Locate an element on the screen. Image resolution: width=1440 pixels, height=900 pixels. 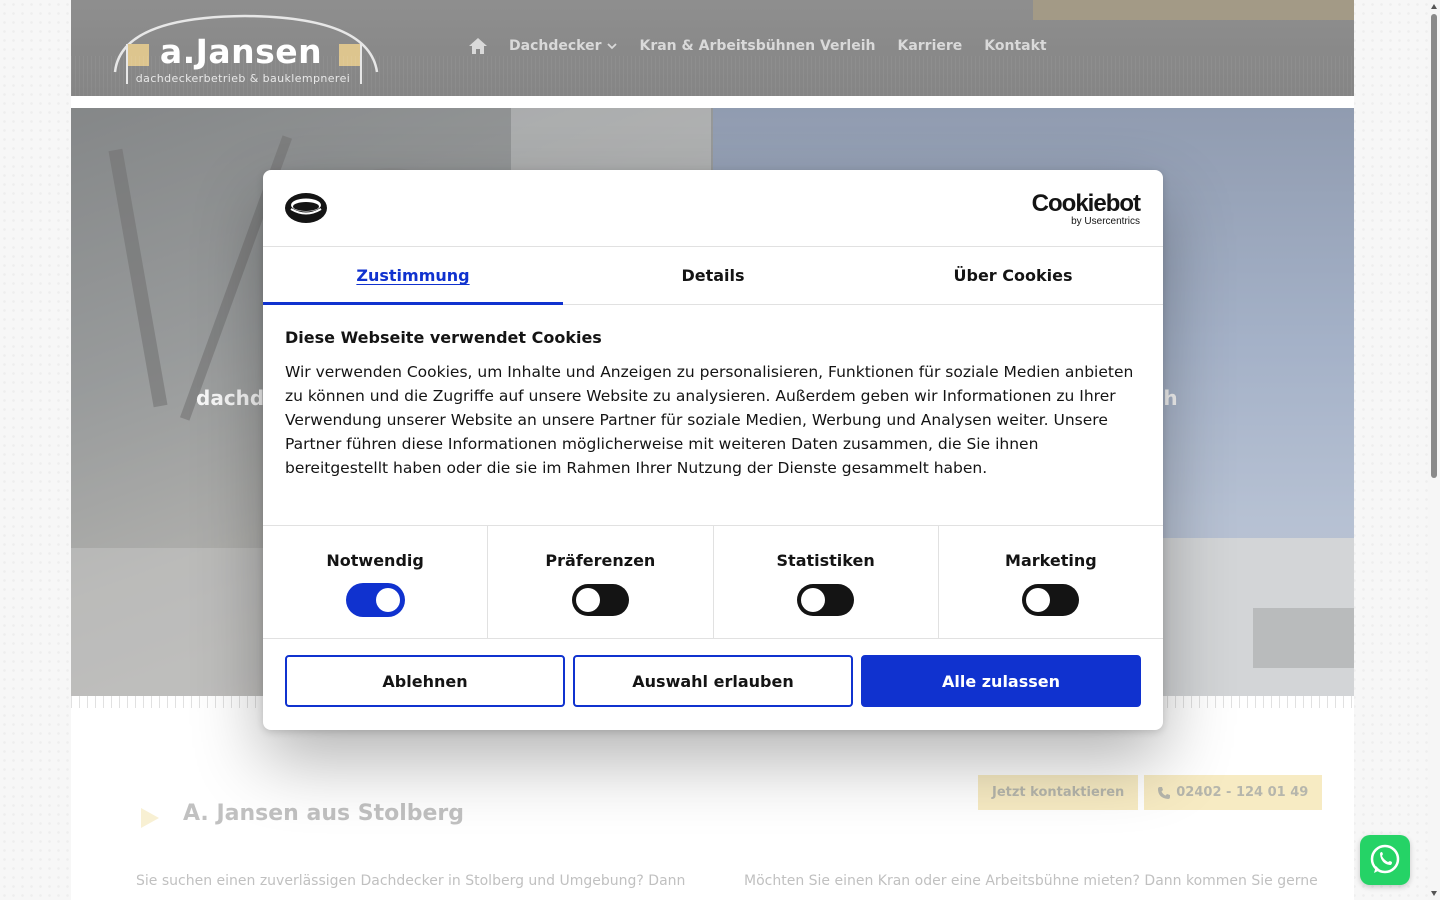
cookiebot-brand: Cookiebot by Usercentrics is located at coordinates (1086, 209).